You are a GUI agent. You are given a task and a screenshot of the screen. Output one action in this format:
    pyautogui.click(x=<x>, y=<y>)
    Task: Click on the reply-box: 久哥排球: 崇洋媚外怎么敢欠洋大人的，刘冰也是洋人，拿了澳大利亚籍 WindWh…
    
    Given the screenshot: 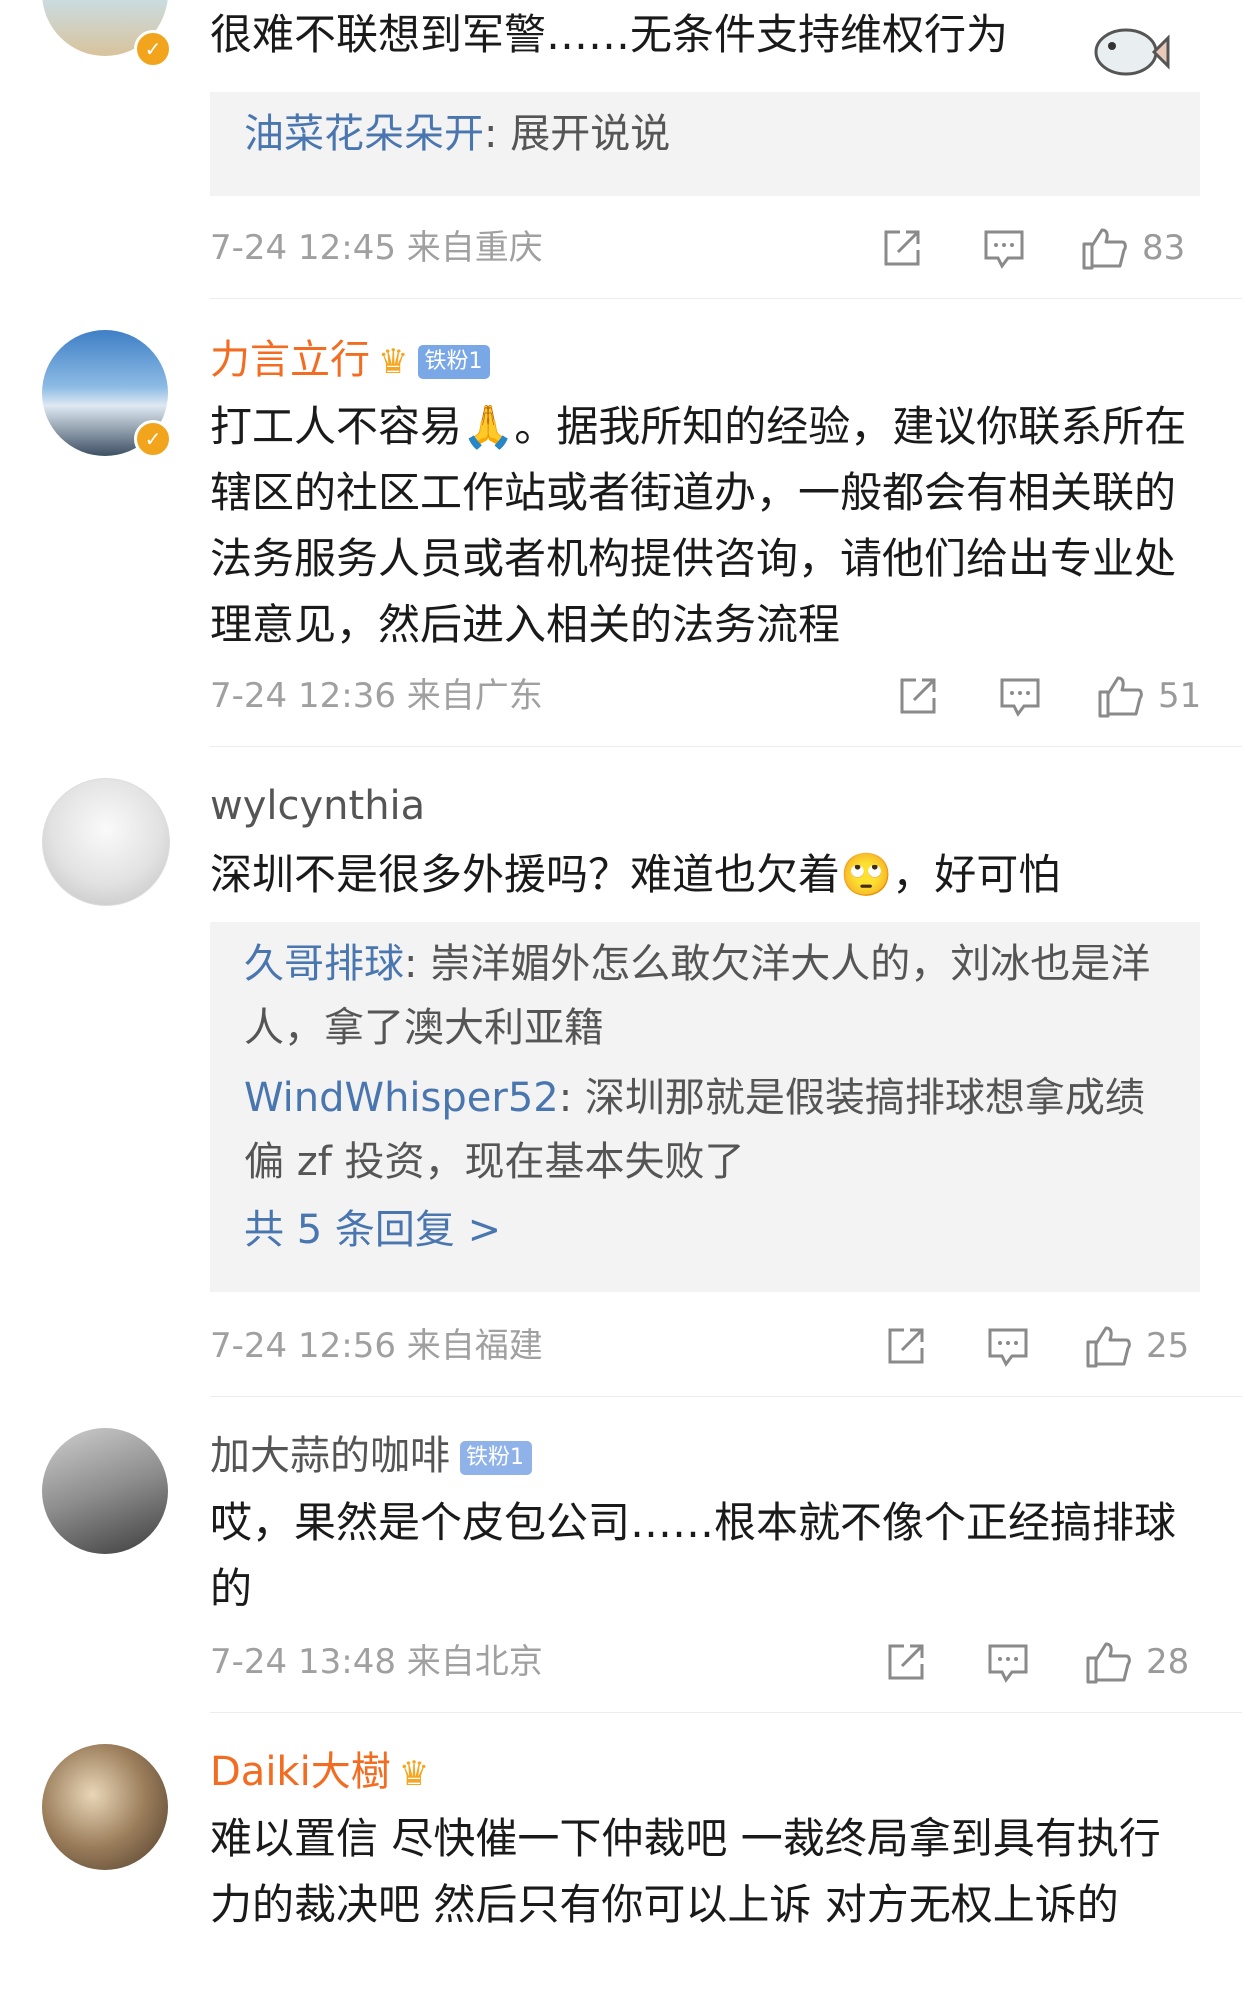 What is the action you would take?
    pyautogui.click(x=705, y=1107)
    